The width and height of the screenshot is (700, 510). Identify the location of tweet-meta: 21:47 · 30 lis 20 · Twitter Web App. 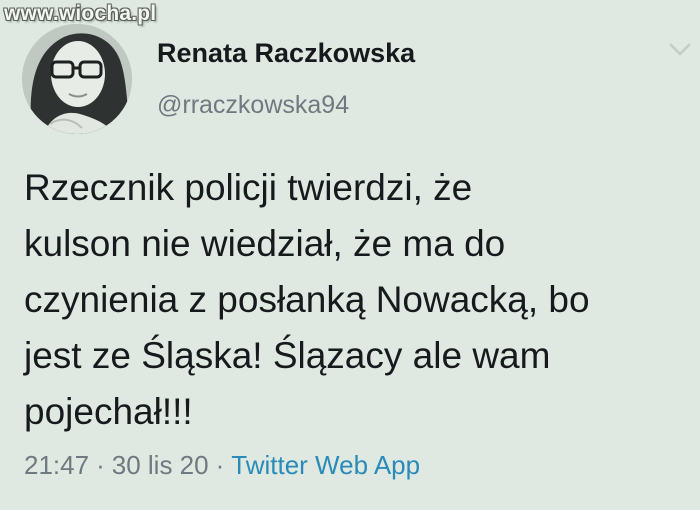
(222, 465).